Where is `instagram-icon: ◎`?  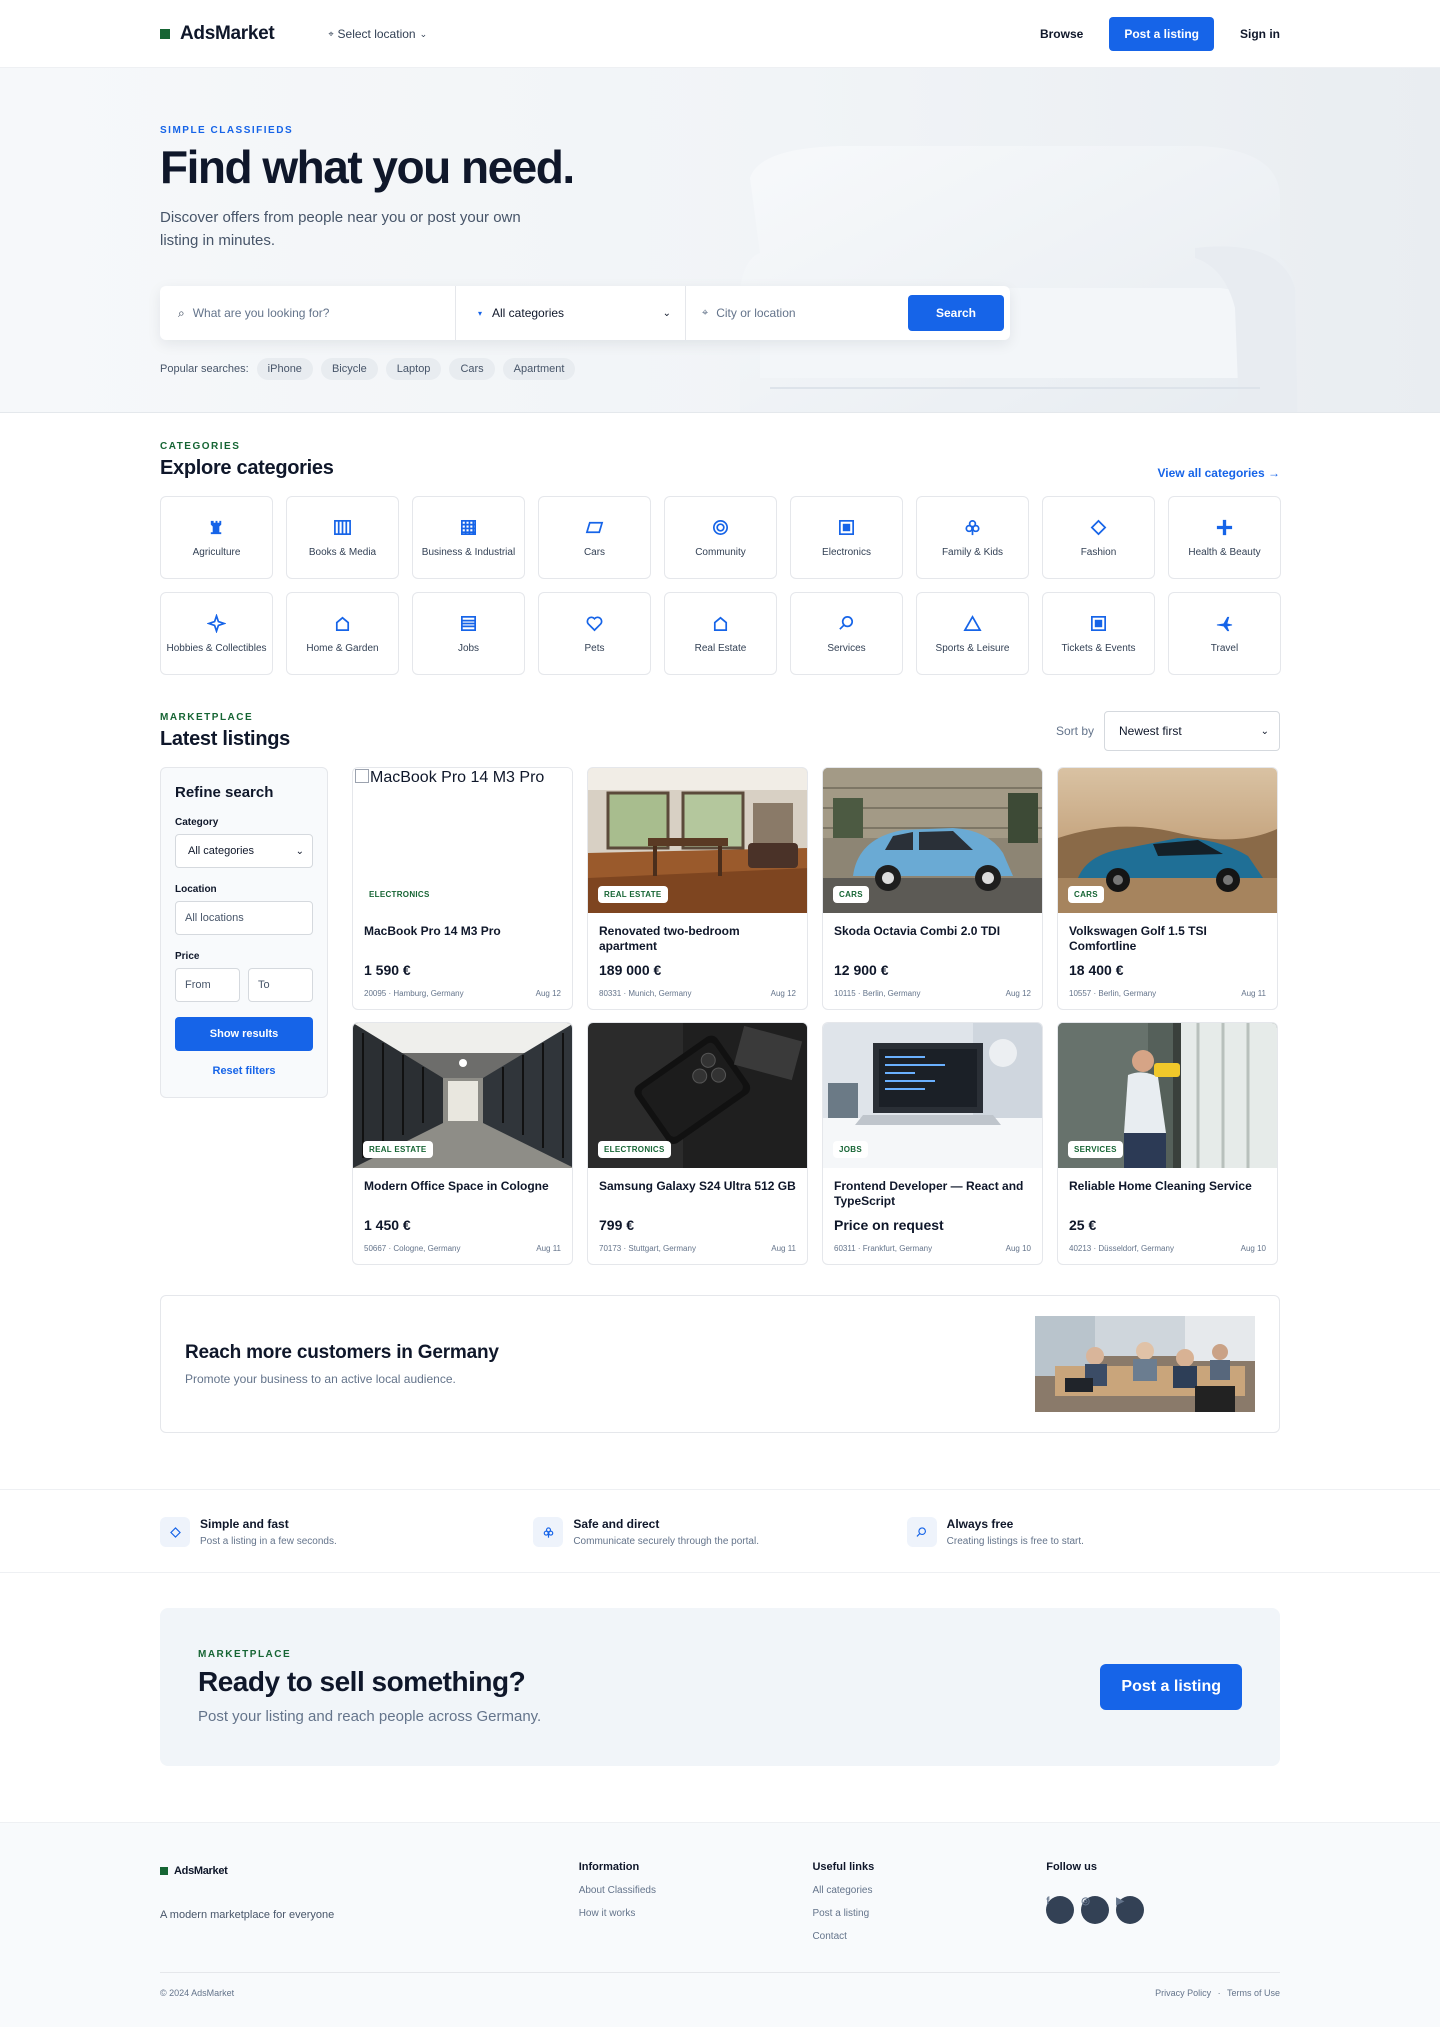
instagram-icon: ◎ is located at coordinates (1095, 1910).